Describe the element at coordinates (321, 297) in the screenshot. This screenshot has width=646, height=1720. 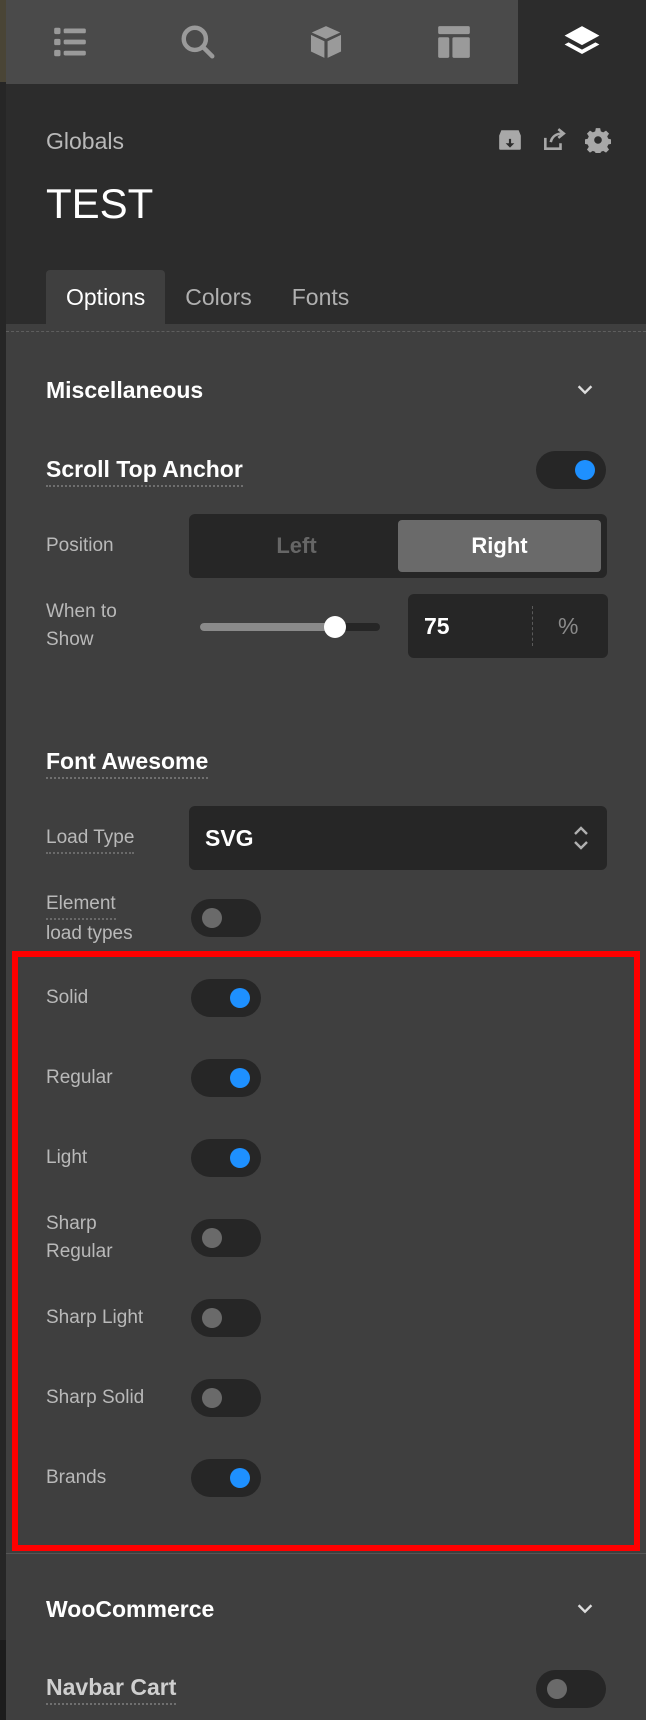
I see `tab-fonts: Fonts` at that location.